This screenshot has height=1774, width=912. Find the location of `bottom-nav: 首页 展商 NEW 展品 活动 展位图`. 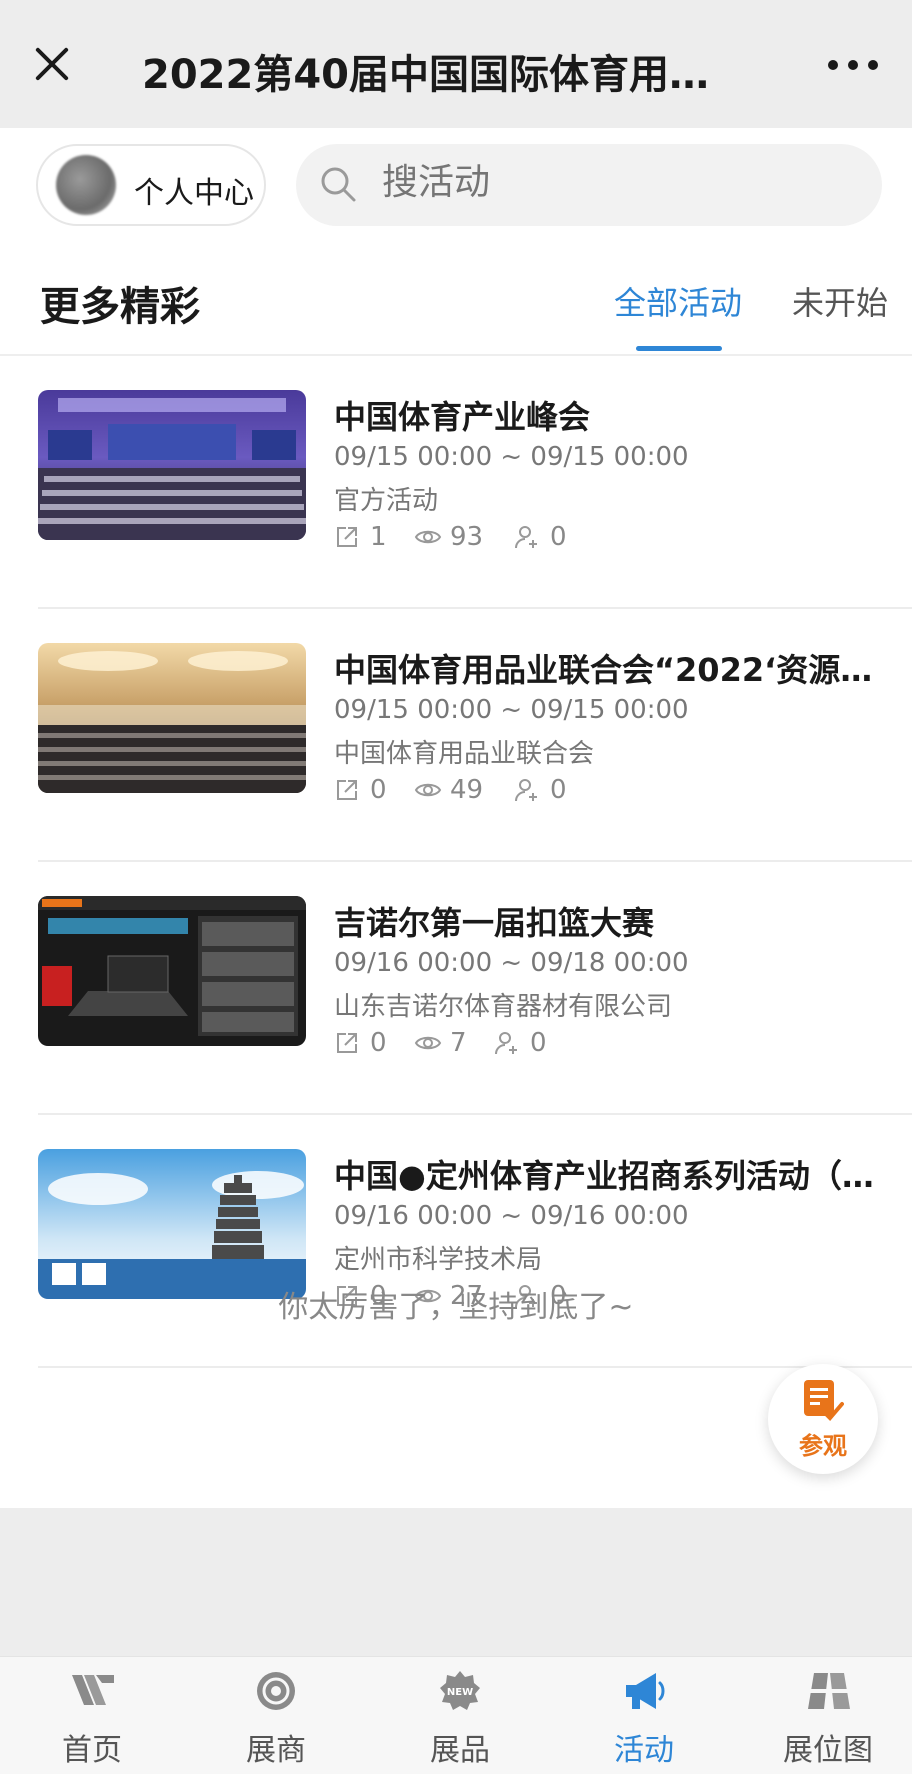

bottom-nav: 首页 展商 NEW 展品 活动 展位图 is located at coordinates (456, 1715).